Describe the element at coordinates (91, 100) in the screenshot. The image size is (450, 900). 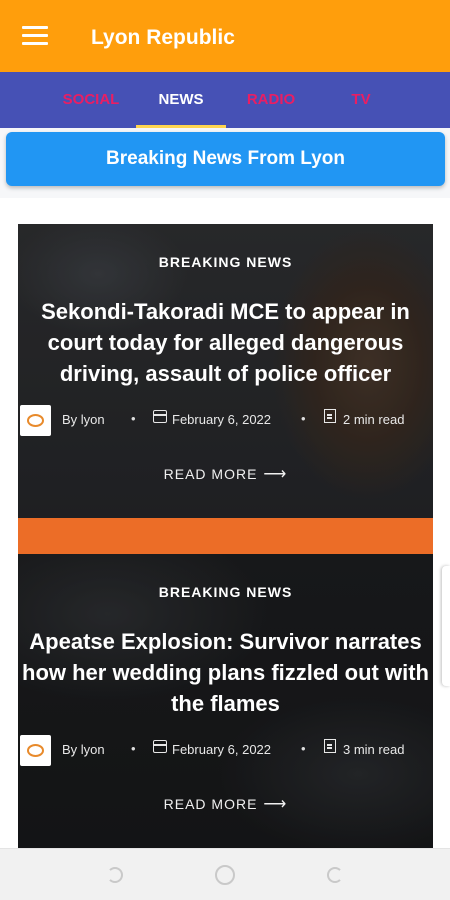
I see `tab-social: SOCIAL` at that location.